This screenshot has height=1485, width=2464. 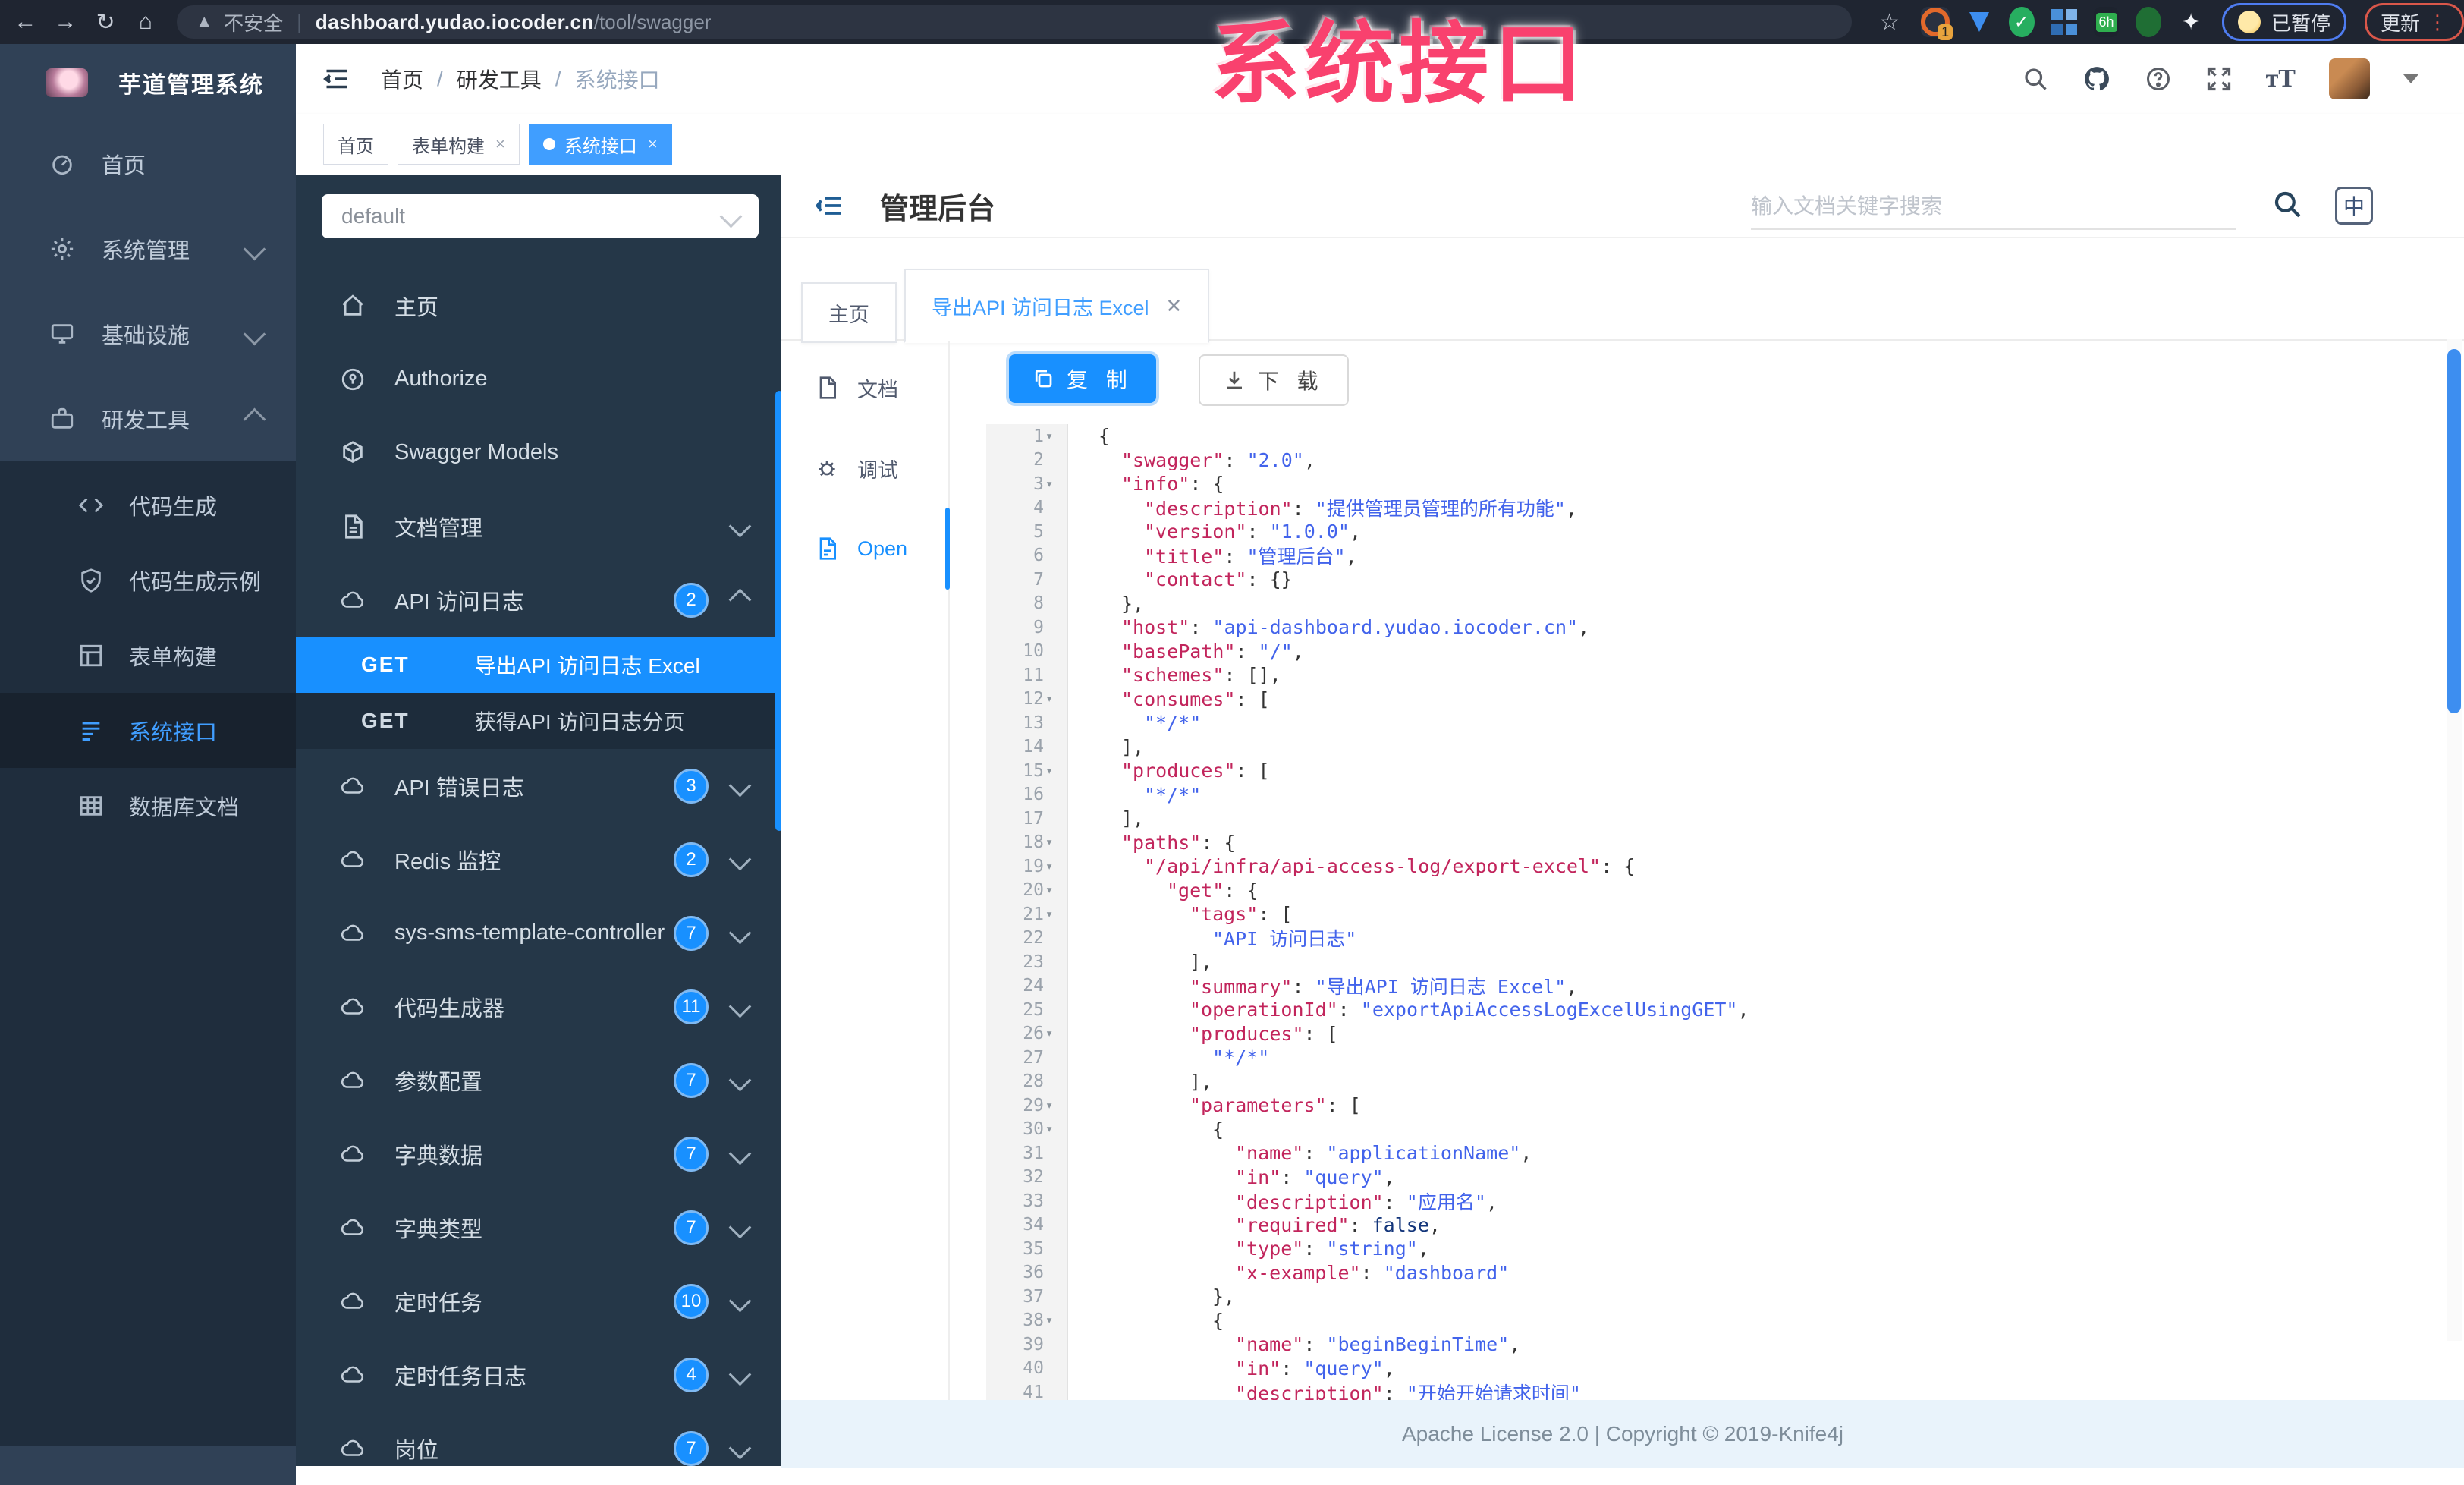 What do you see at coordinates (2281, 78) in the screenshot?
I see `font-size-icon: ᴛT` at bounding box center [2281, 78].